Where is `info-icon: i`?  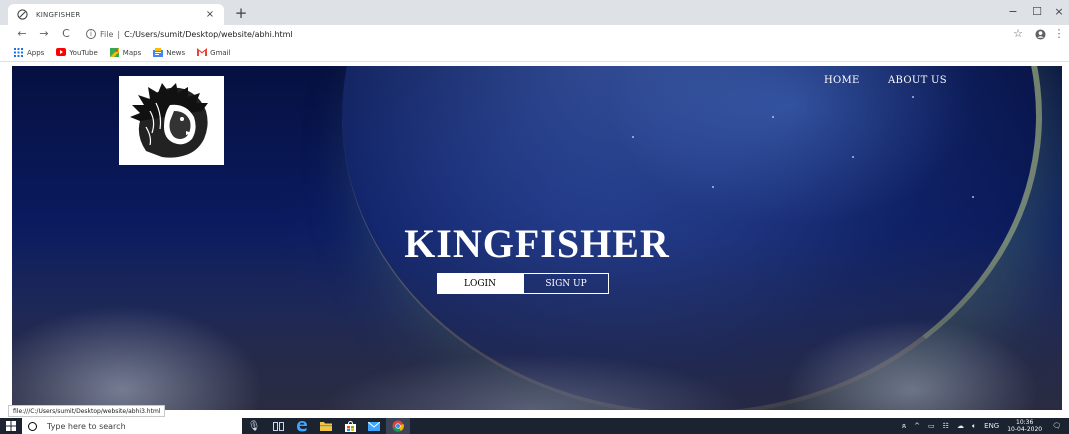 info-icon: i is located at coordinates (91, 34).